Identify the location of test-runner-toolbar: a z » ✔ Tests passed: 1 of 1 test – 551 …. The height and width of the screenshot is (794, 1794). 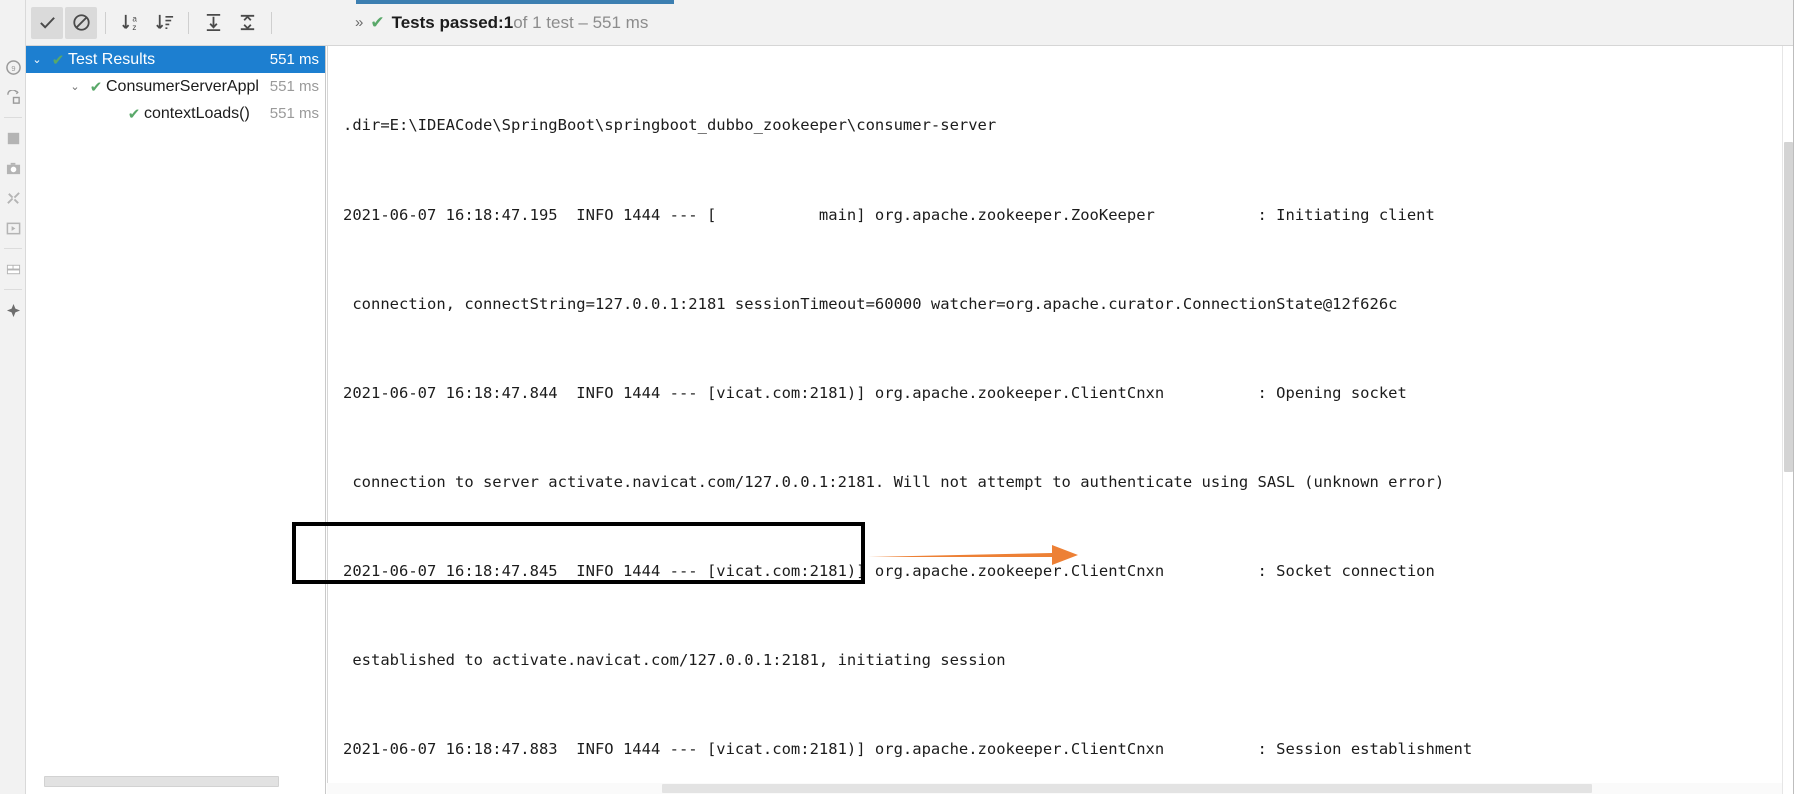
(910, 23).